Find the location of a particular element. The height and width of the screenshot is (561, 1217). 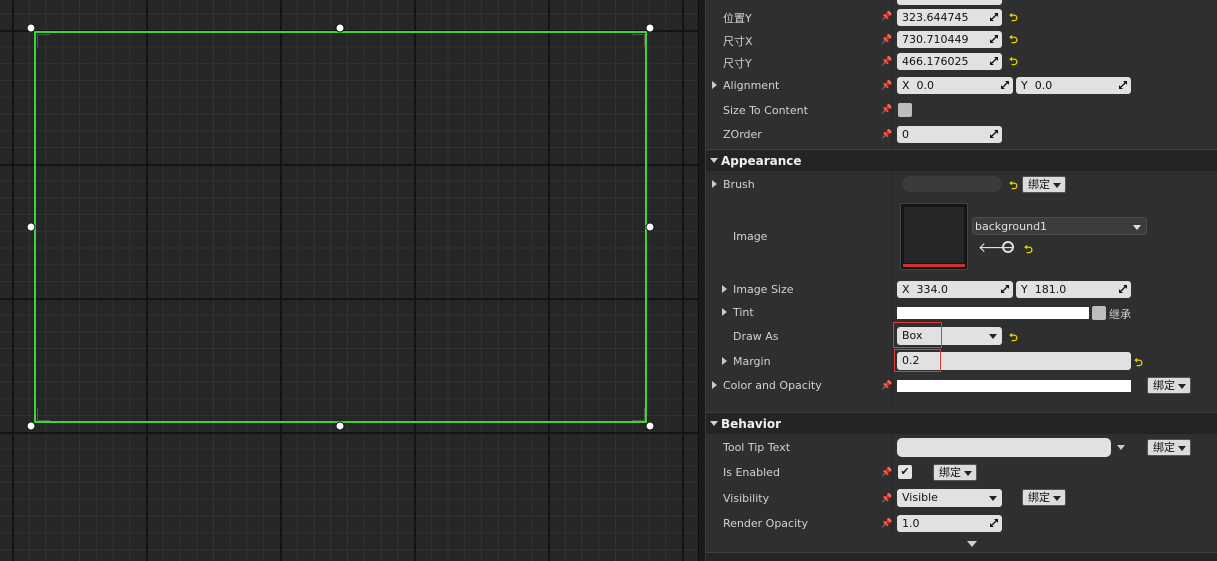

resize-handle-top-right is located at coordinates (650, 28).